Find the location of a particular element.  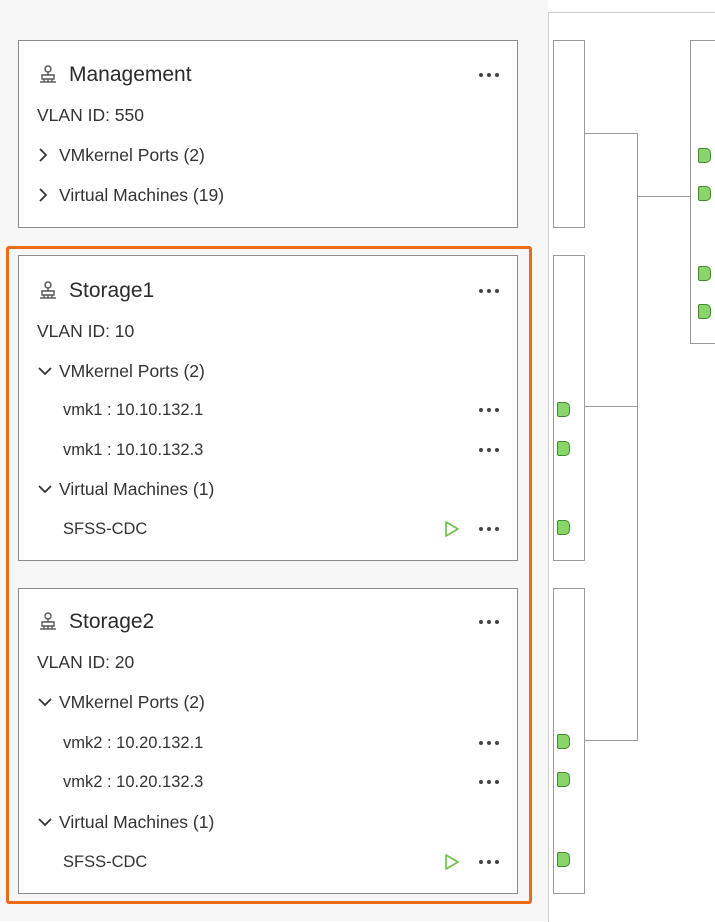

vmkernel-port-label: vmk1 : 10.10.132.1 is located at coordinates (133, 409).